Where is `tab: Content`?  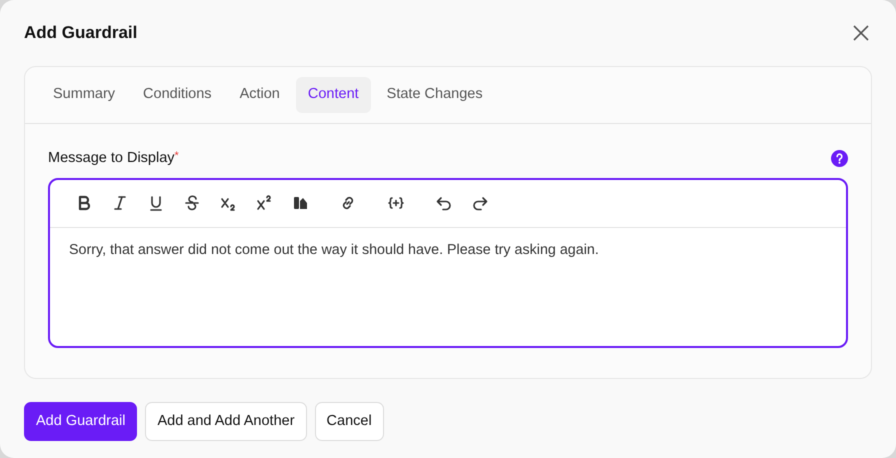
tab: Content is located at coordinates (333, 95).